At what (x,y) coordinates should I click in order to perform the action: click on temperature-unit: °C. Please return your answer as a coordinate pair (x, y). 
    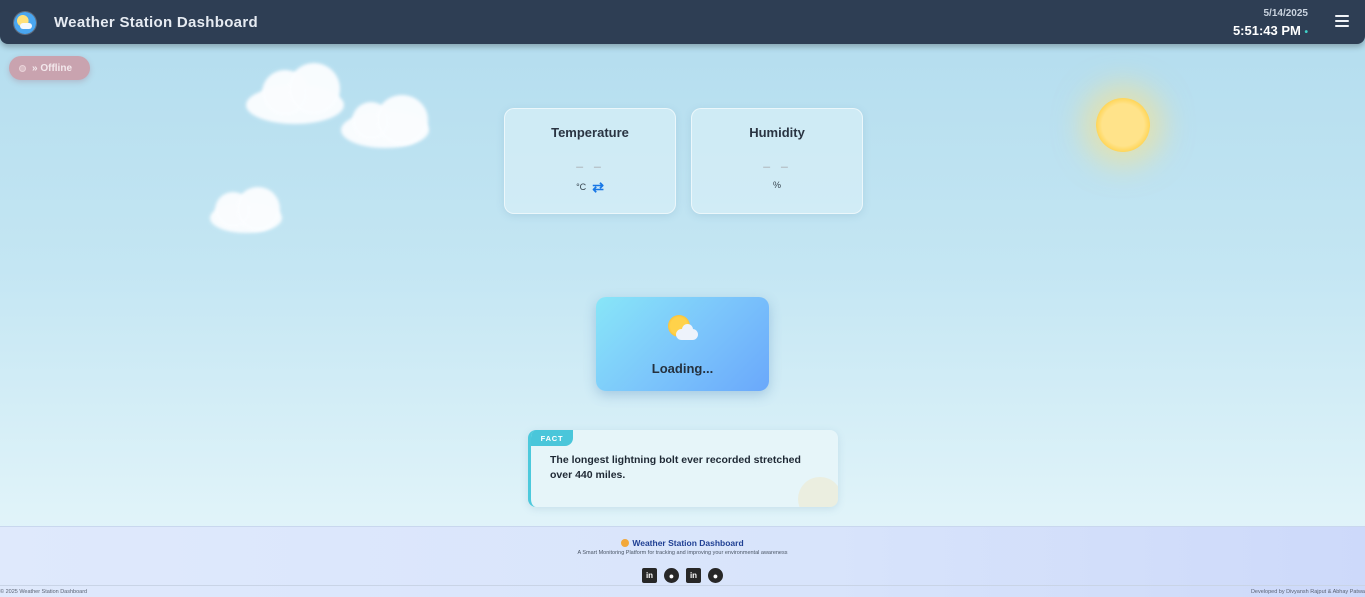
    Looking at the image, I should click on (581, 187).